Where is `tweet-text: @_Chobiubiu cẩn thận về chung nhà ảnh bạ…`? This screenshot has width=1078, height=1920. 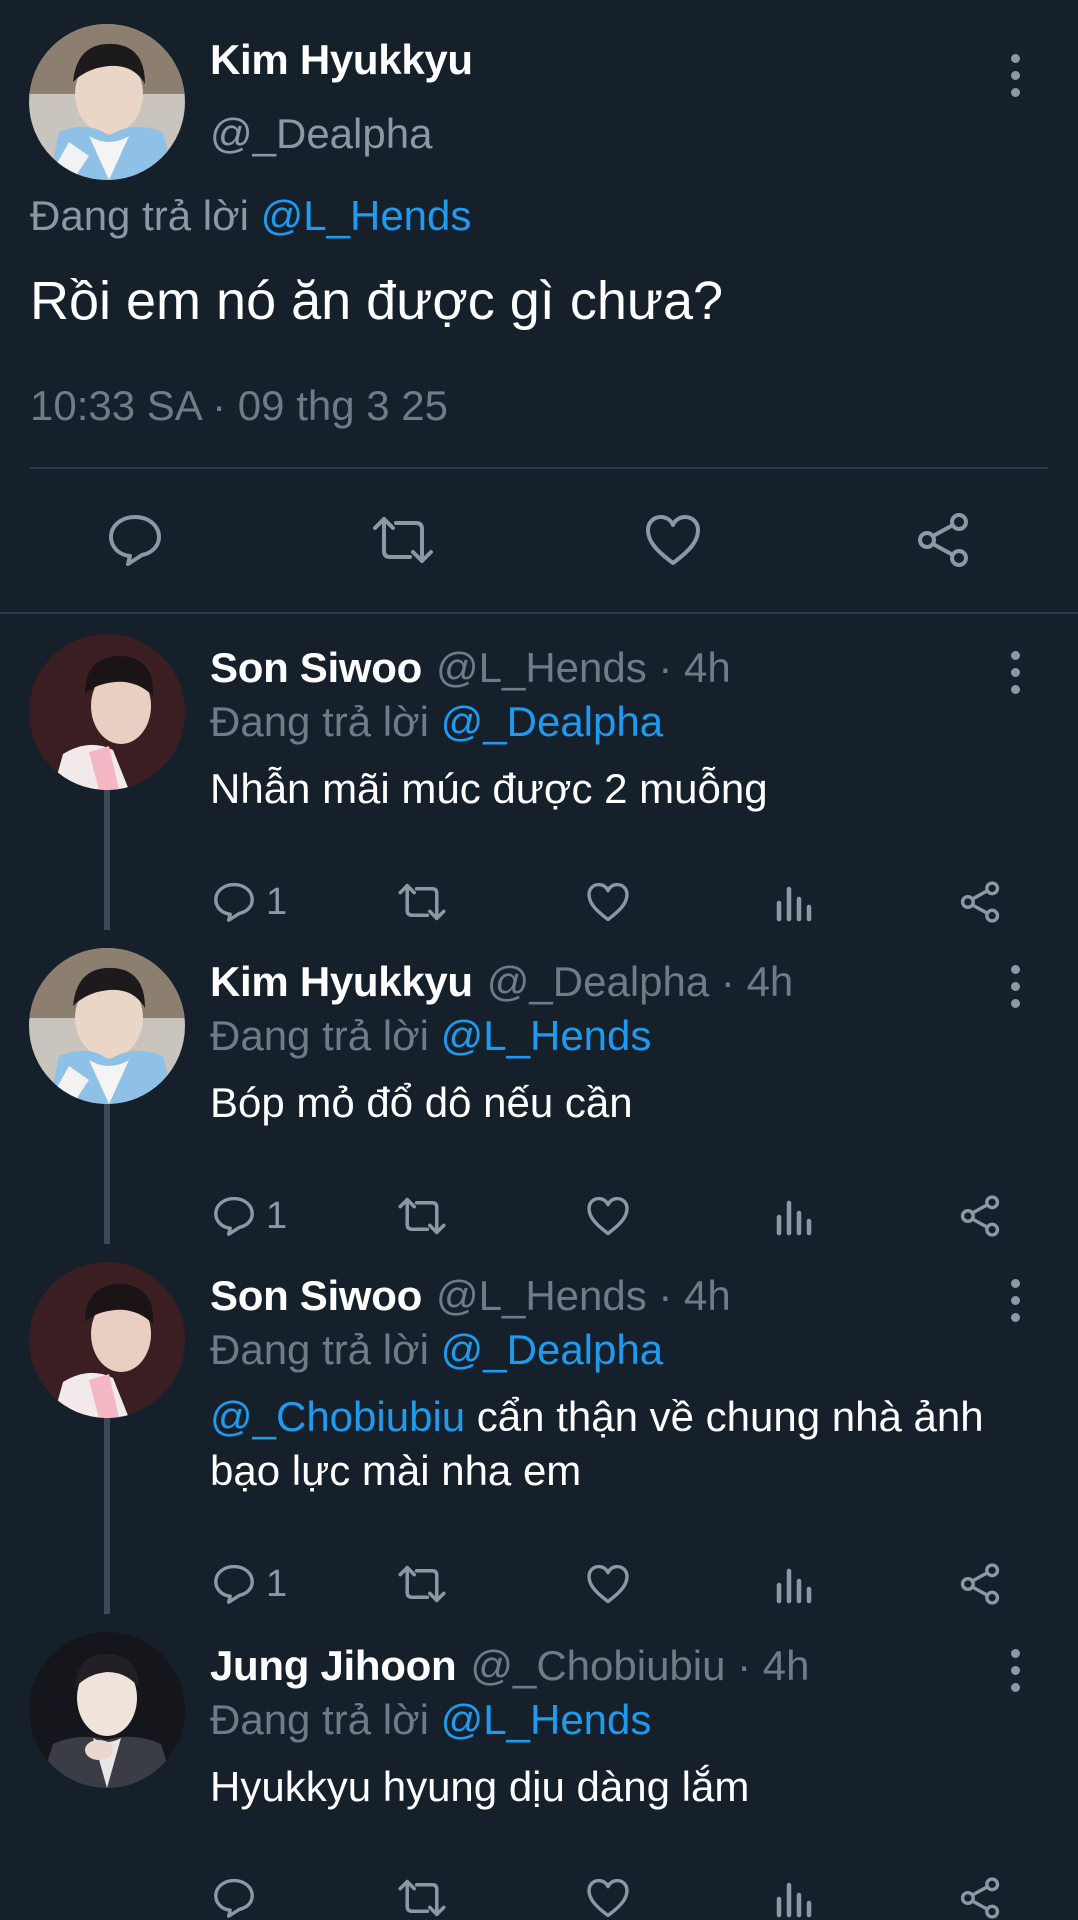
tweet-text: @_Chobiubiu cẩn thận về chung nhà ảnh bạ… is located at coordinates (620, 1444).